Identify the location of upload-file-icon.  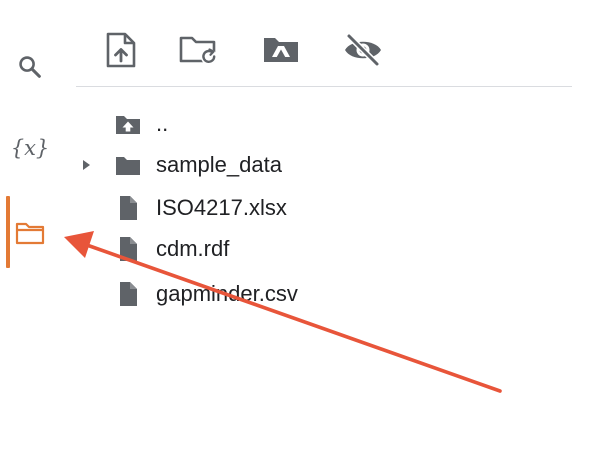
(121, 50).